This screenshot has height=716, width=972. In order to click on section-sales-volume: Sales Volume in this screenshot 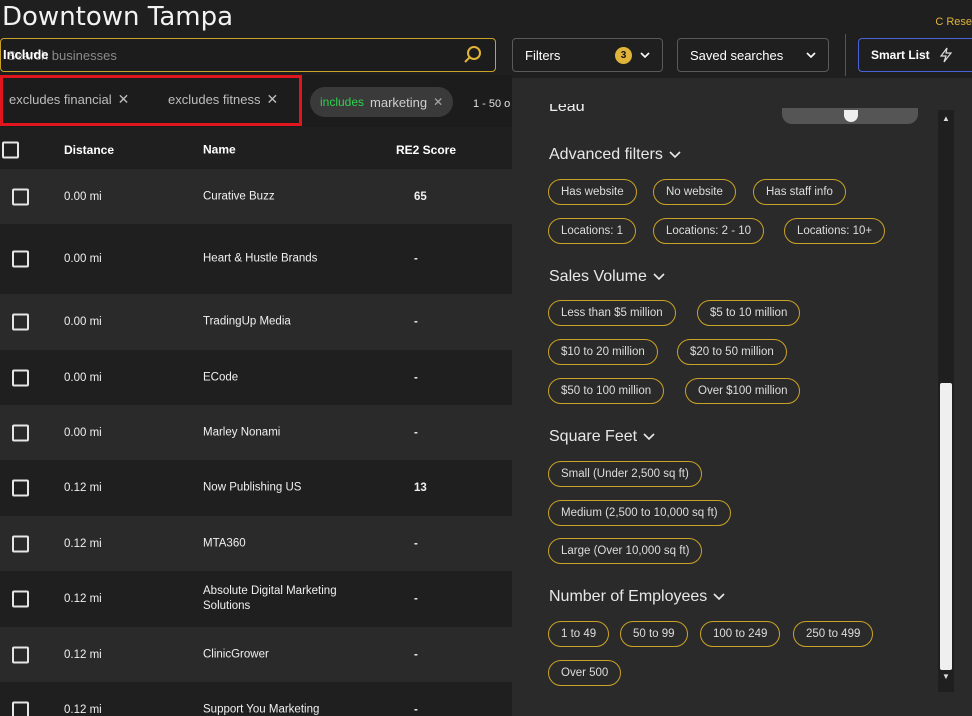, I will do `click(607, 277)`.